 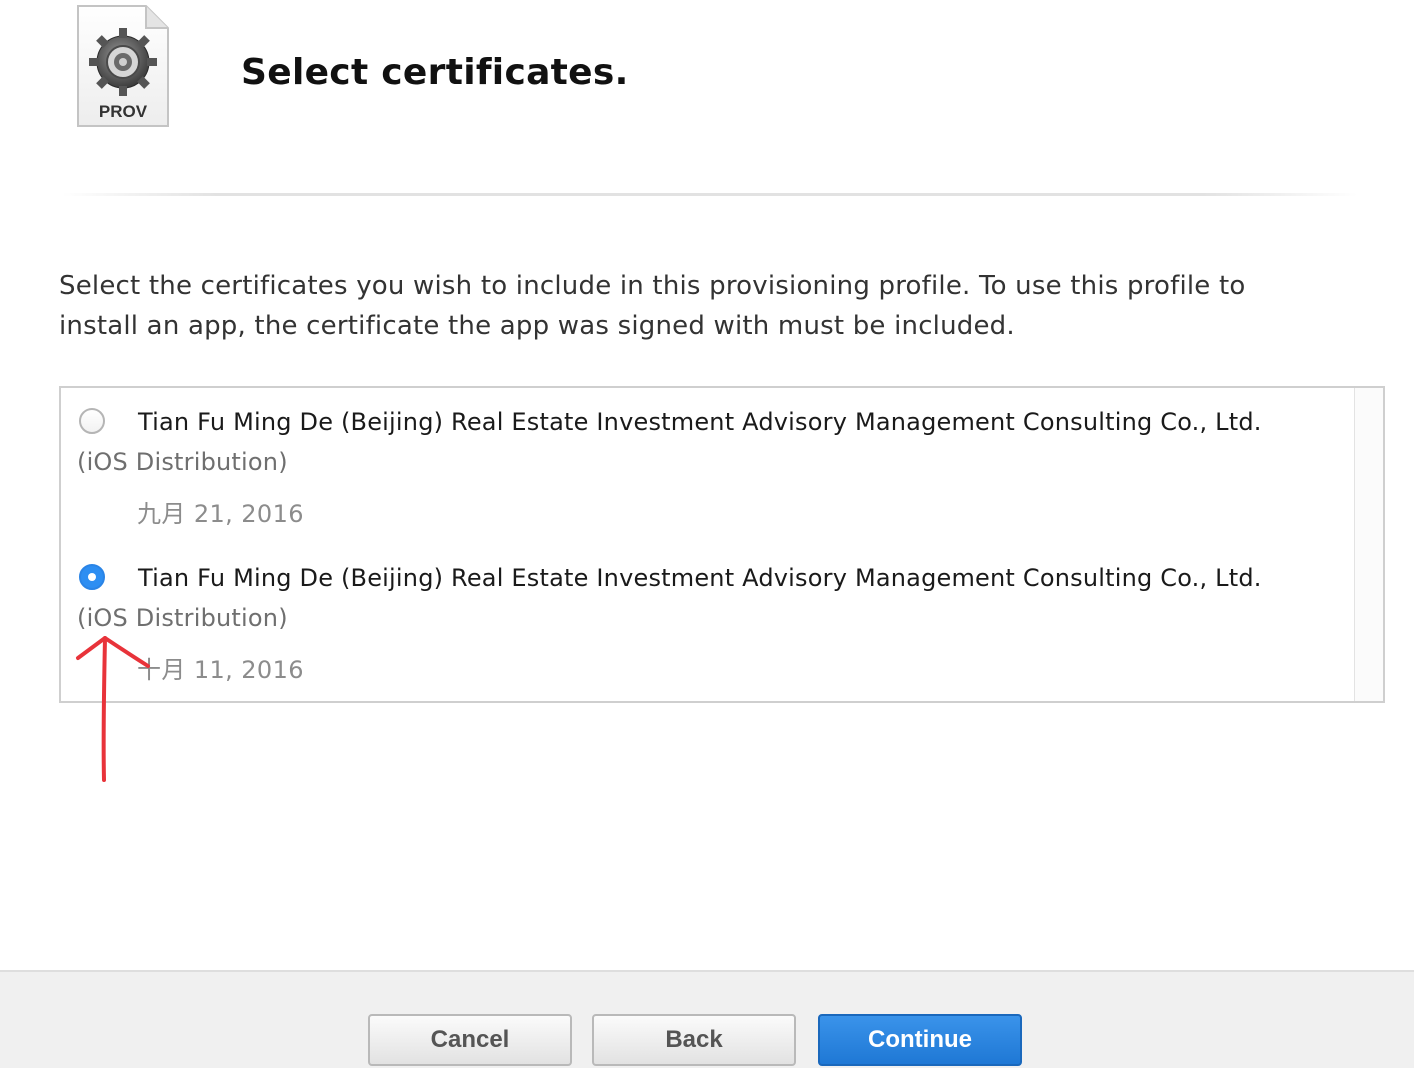 I want to click on list-scrollbar, so click(x=1368, y=544).